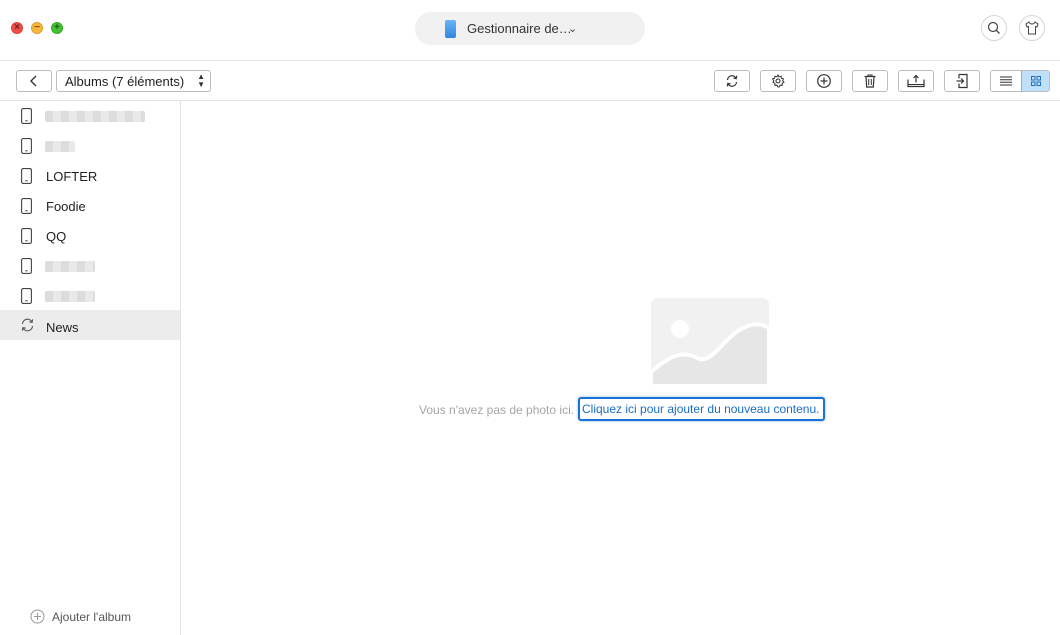  What do you see at coordinates (72, 176) in the screenshot?
I see `sidebar-item-label: LOFTER` at bounding box center [72, 176].